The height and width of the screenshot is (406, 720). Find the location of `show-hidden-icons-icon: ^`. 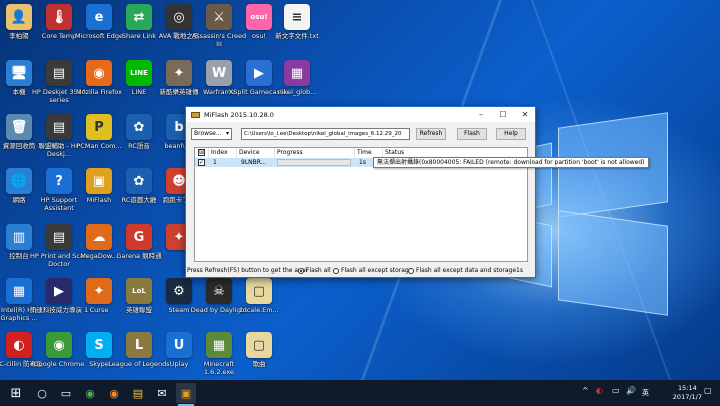

show-hidden-icons-icon: ^ is located at coordinates (585, 390).